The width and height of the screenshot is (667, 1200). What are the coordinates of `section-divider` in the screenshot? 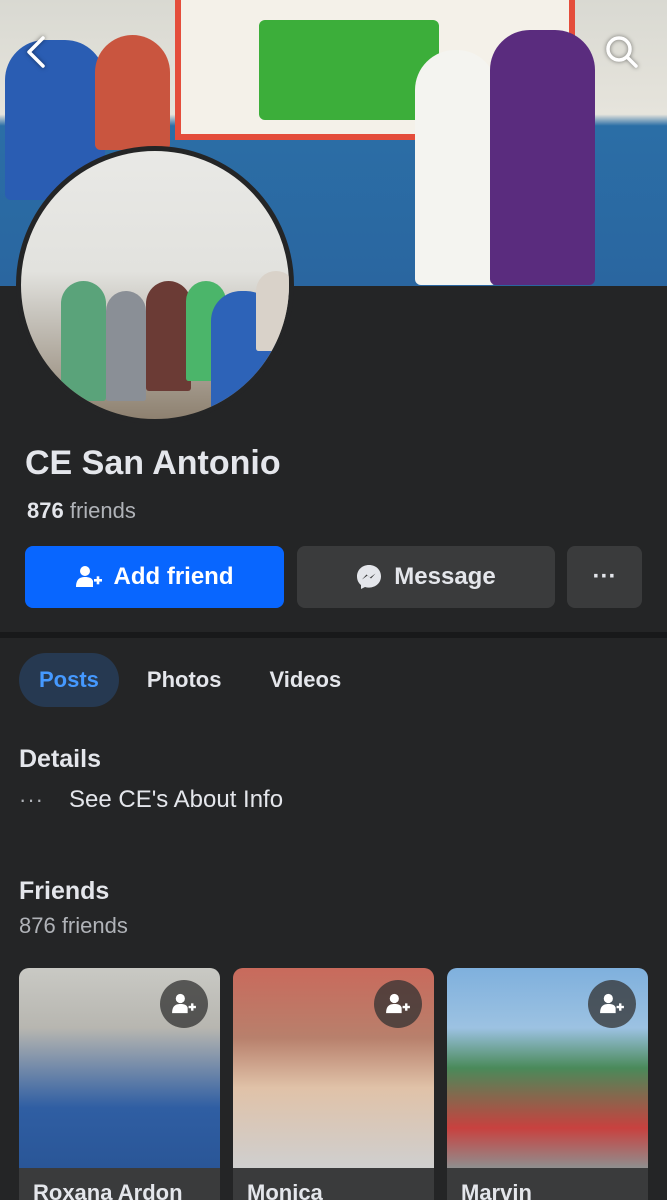 It's located at (333, 635).